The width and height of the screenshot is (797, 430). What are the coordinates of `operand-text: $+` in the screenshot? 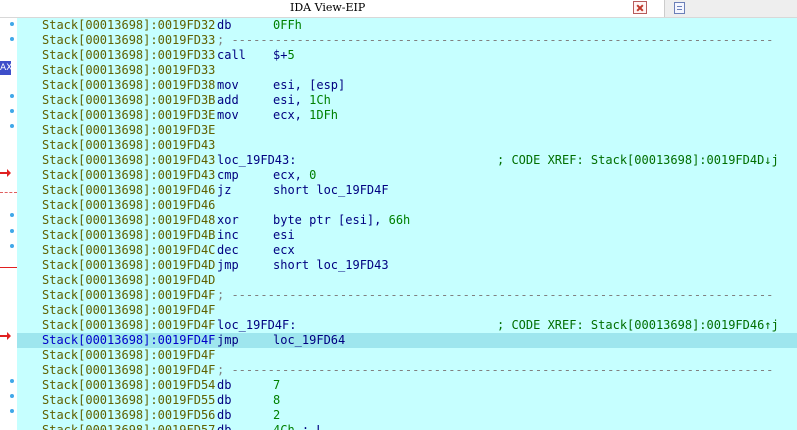 It's located at (280, 55).